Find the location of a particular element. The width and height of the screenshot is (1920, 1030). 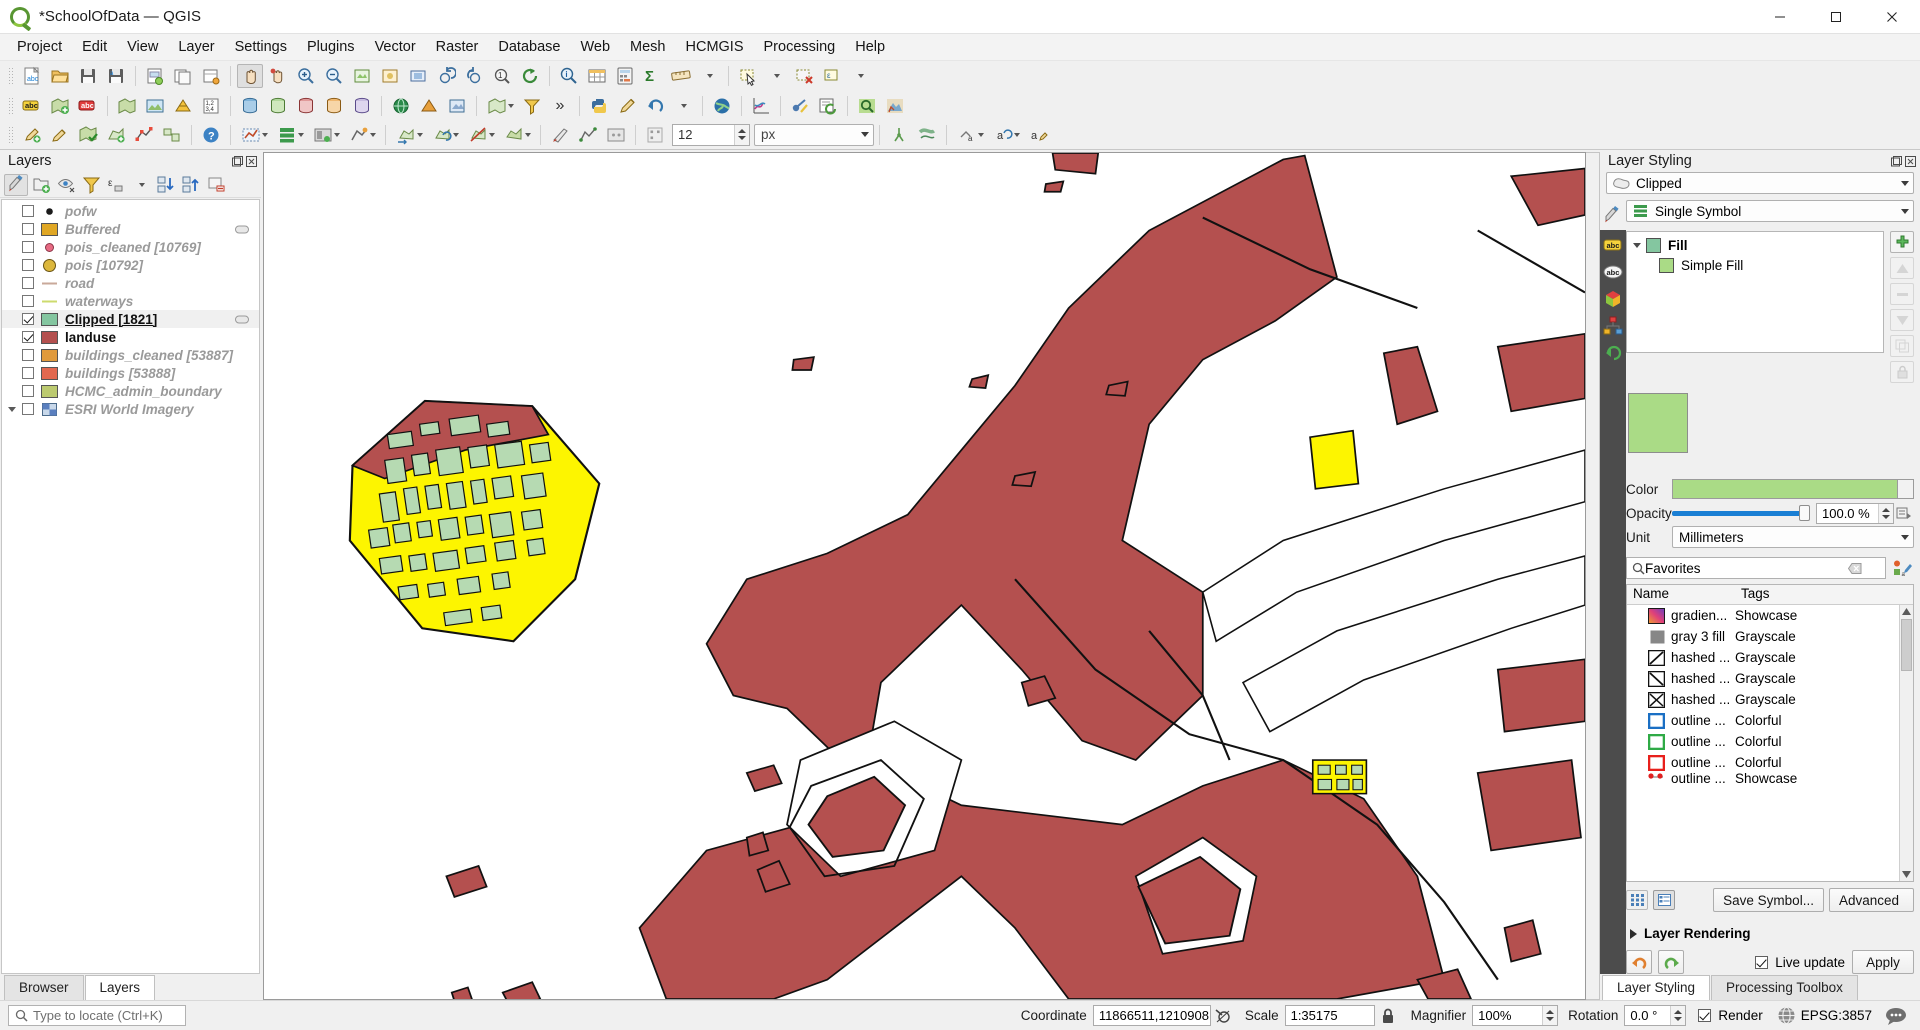

symbol-row: outline ... Showcase is located at coordinates (1770, 778).